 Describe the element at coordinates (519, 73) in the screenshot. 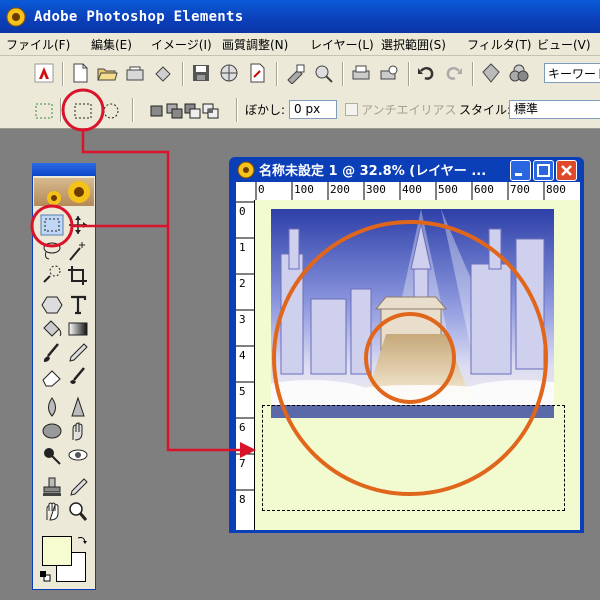

I see `color-variations-icon` at that location.